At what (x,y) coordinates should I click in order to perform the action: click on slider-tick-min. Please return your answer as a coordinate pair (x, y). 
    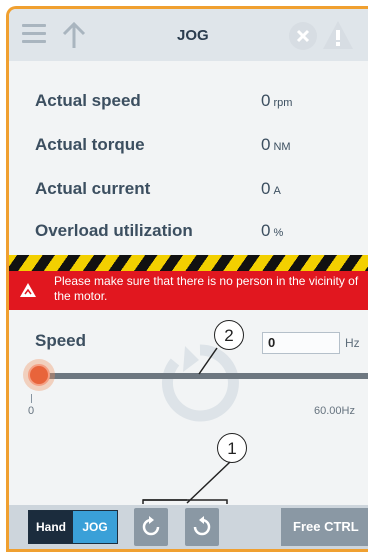
    Looking at the image, I should click on (31, 398).